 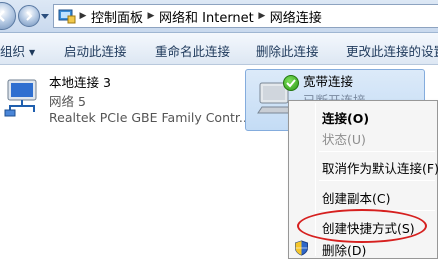 What do you see at coordinates (344, 250) in the screenshot?
I see `menu-item-label: 删除(D)` at bounding box center [344, 250].